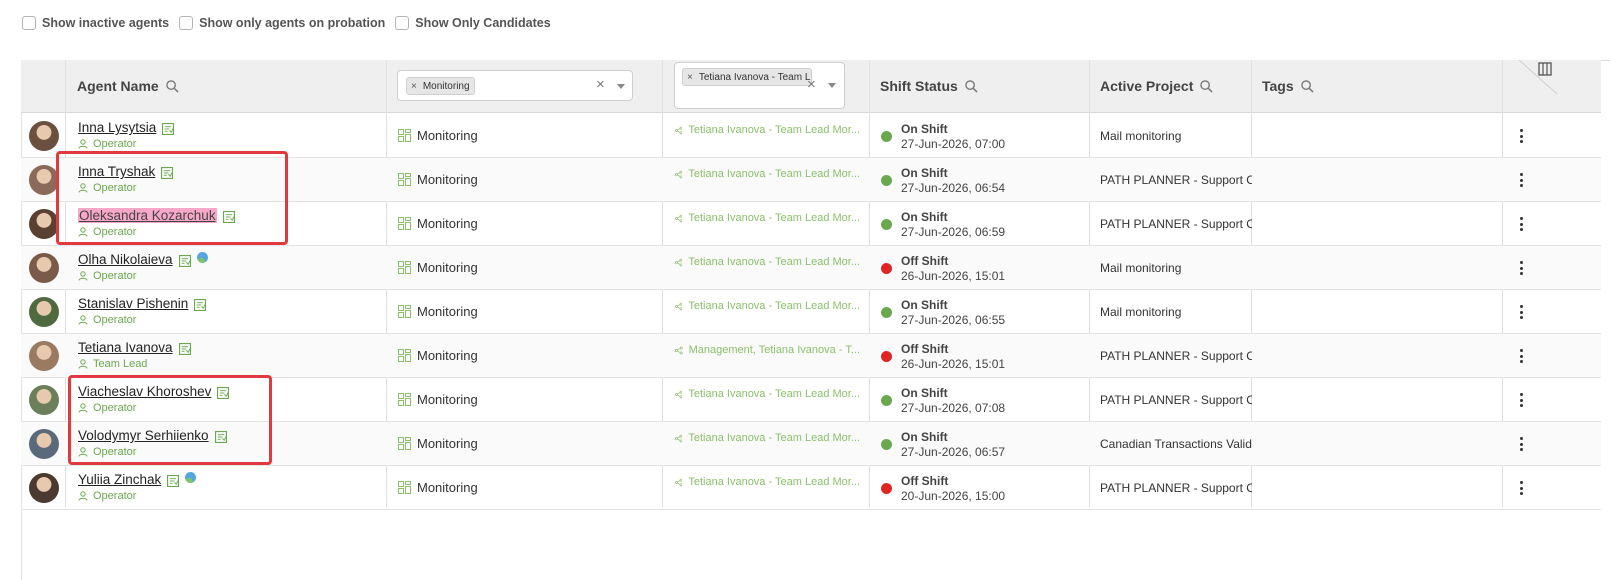  Describe the element at coordinates (125, 347) in the screenshot. I see `agent-name-link: Tetiana Ivanova` at that location.